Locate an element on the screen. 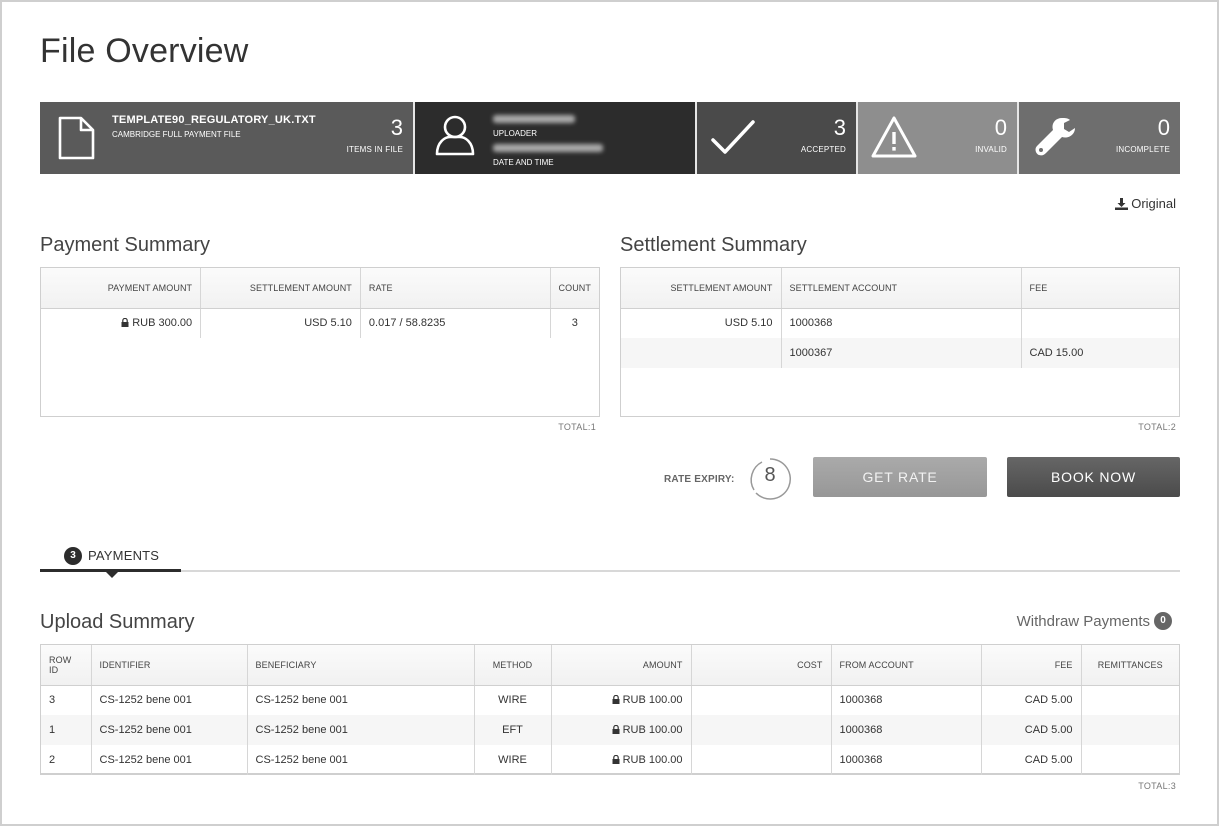  settlement-account-cell: 1000368 is located at coordinates (901, 323).